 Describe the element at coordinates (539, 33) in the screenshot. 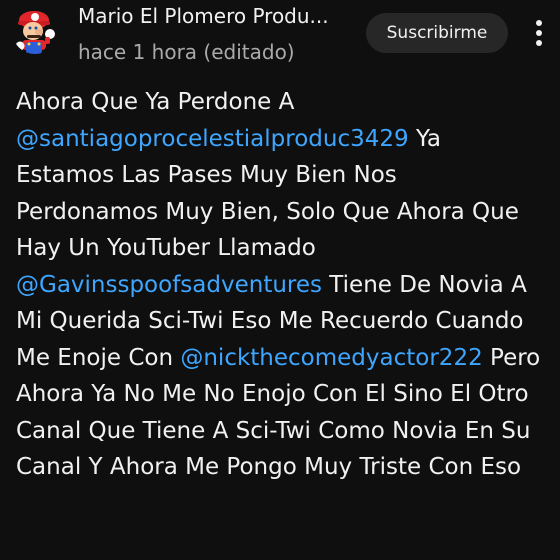

I see `more-options-button` at that location.